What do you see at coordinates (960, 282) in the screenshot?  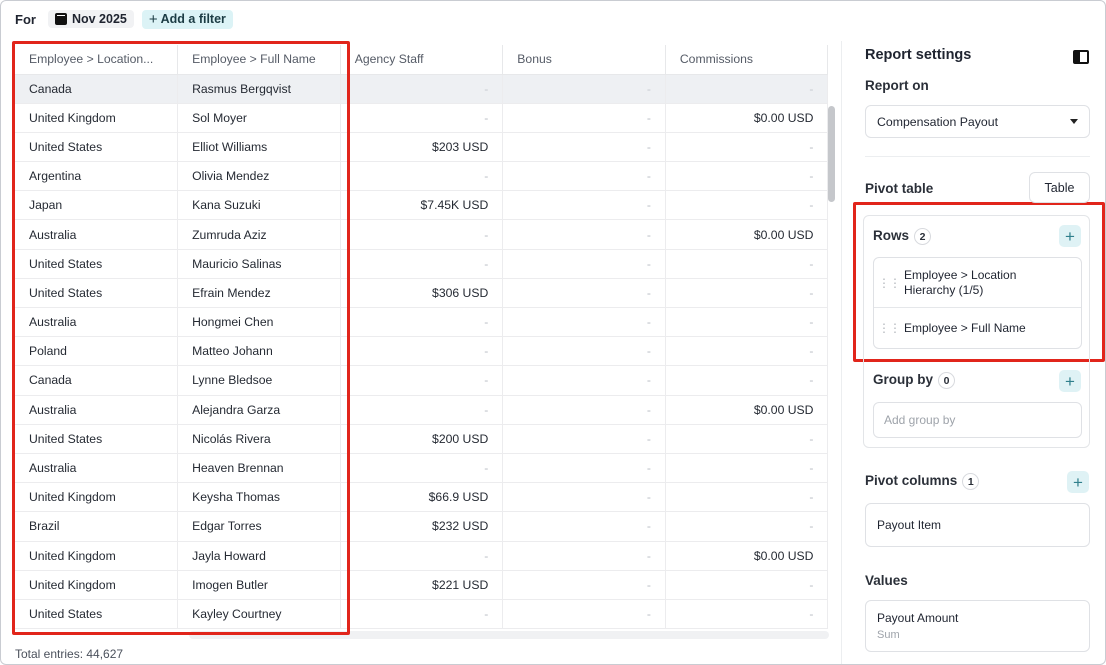 I see `row-item-label: Employee > Location Hierarchy (1/5)` at bounding box center [960, 282].